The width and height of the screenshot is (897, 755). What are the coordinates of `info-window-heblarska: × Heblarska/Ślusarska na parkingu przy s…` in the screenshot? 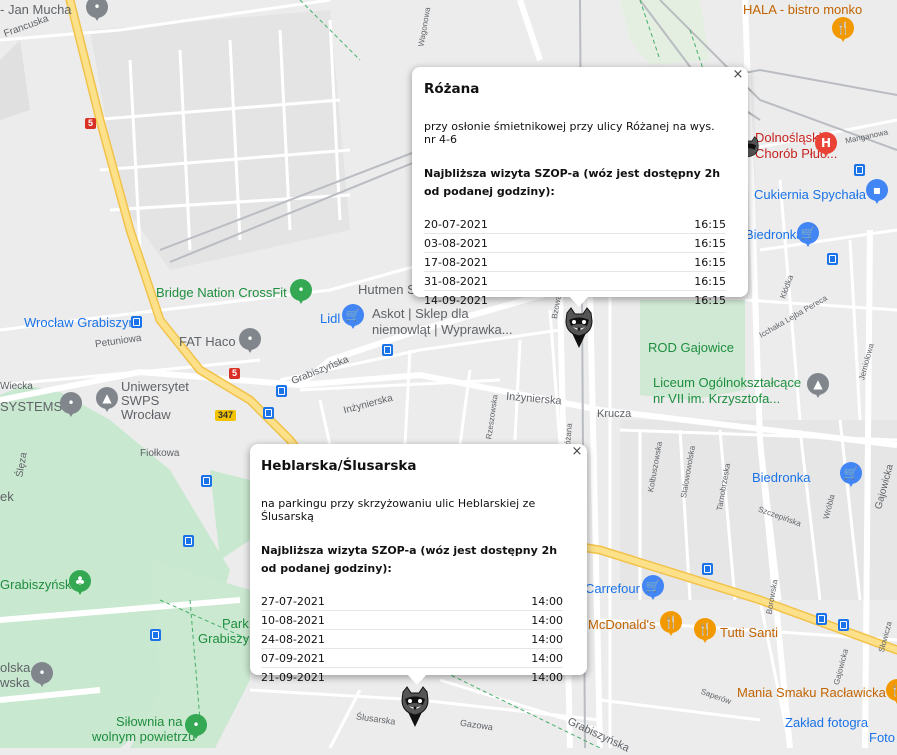 It's located at (418, 564).